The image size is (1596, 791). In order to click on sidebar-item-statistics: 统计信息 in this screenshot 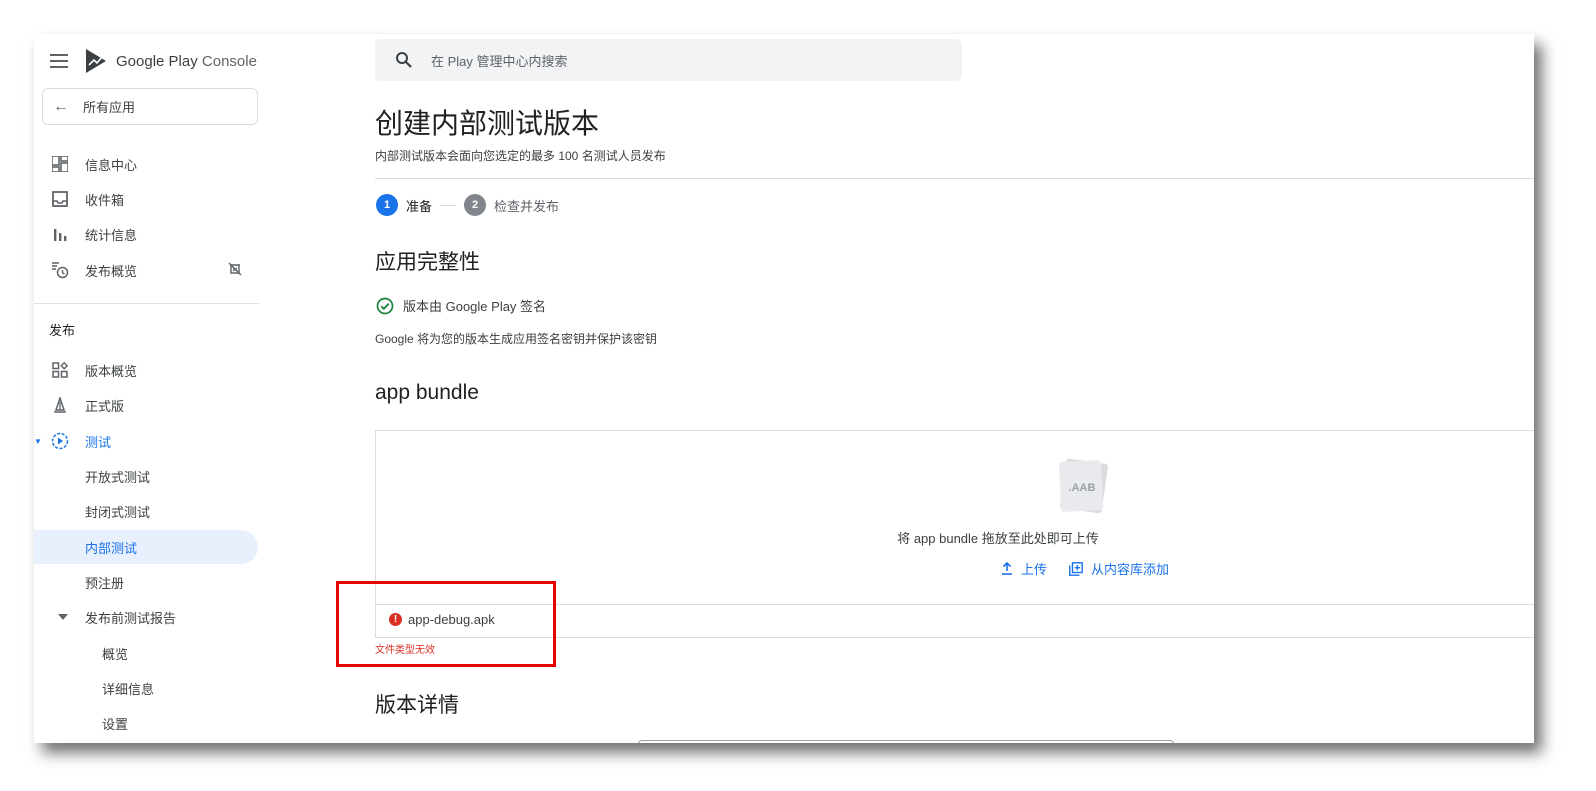, I will do `click(146, 234)`.